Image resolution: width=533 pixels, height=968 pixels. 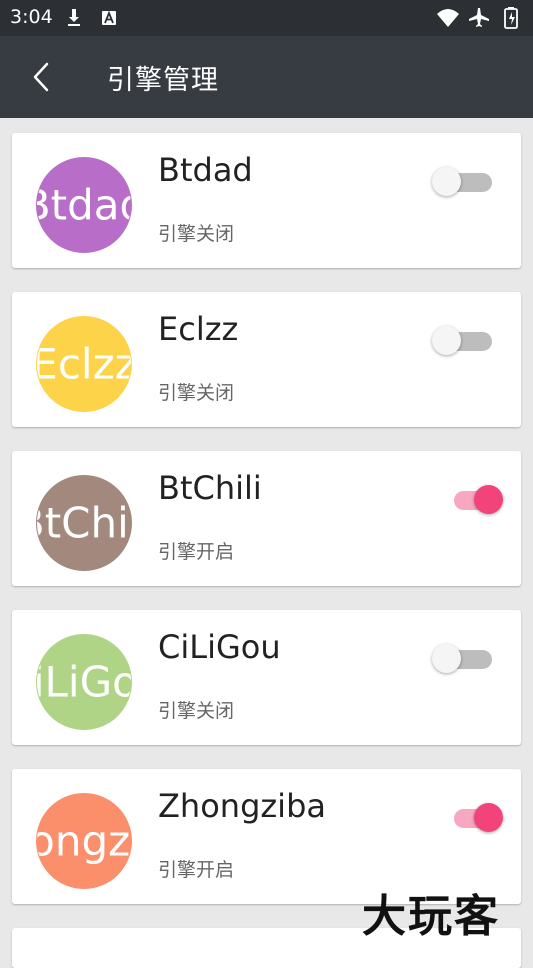 I want to click on app-bar: 引擎管理, so click(x=266, y=77).